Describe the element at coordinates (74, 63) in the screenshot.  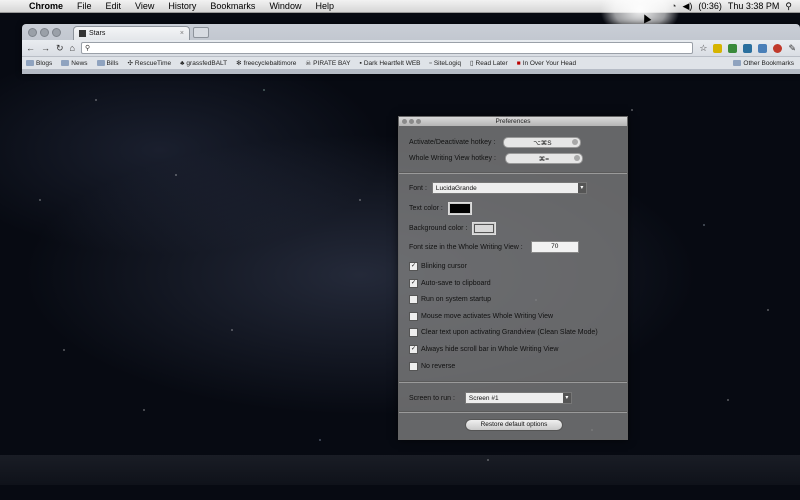
I see `bookmark-item: News` at that location.